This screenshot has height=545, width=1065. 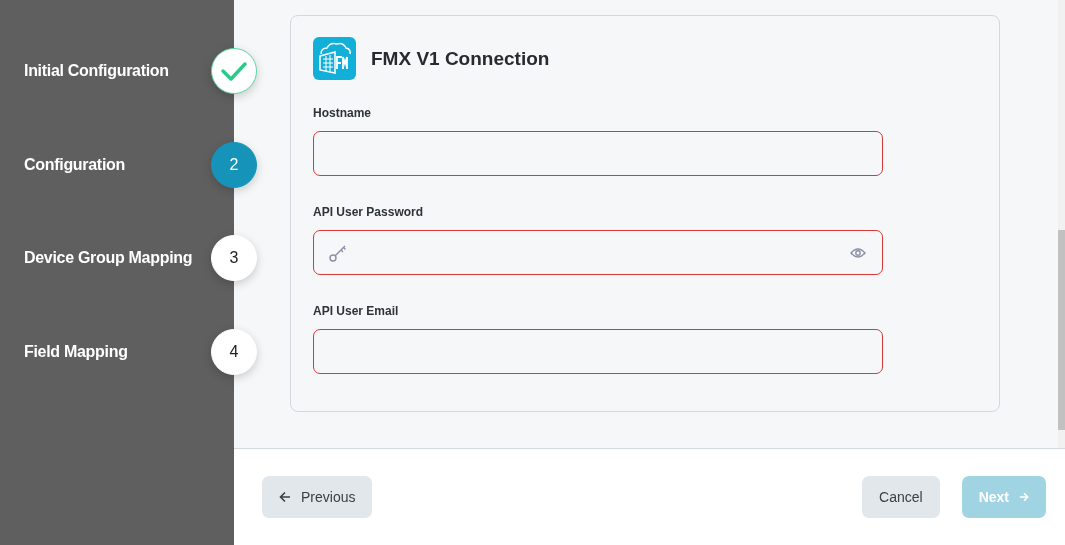 What do you see at coordinates (234, 164) in the screenshot?
I see `step-number: 2` at bounding box center [234, 164].